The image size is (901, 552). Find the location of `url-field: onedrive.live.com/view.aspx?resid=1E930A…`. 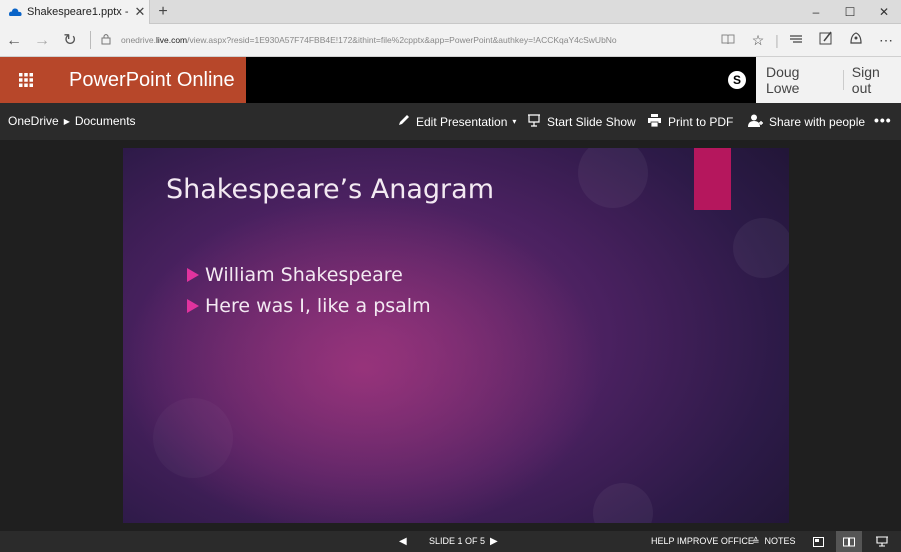

url-field: onedrive.live.com/view.aspx?resid=1E930A… is located at coordinates (414, 40).